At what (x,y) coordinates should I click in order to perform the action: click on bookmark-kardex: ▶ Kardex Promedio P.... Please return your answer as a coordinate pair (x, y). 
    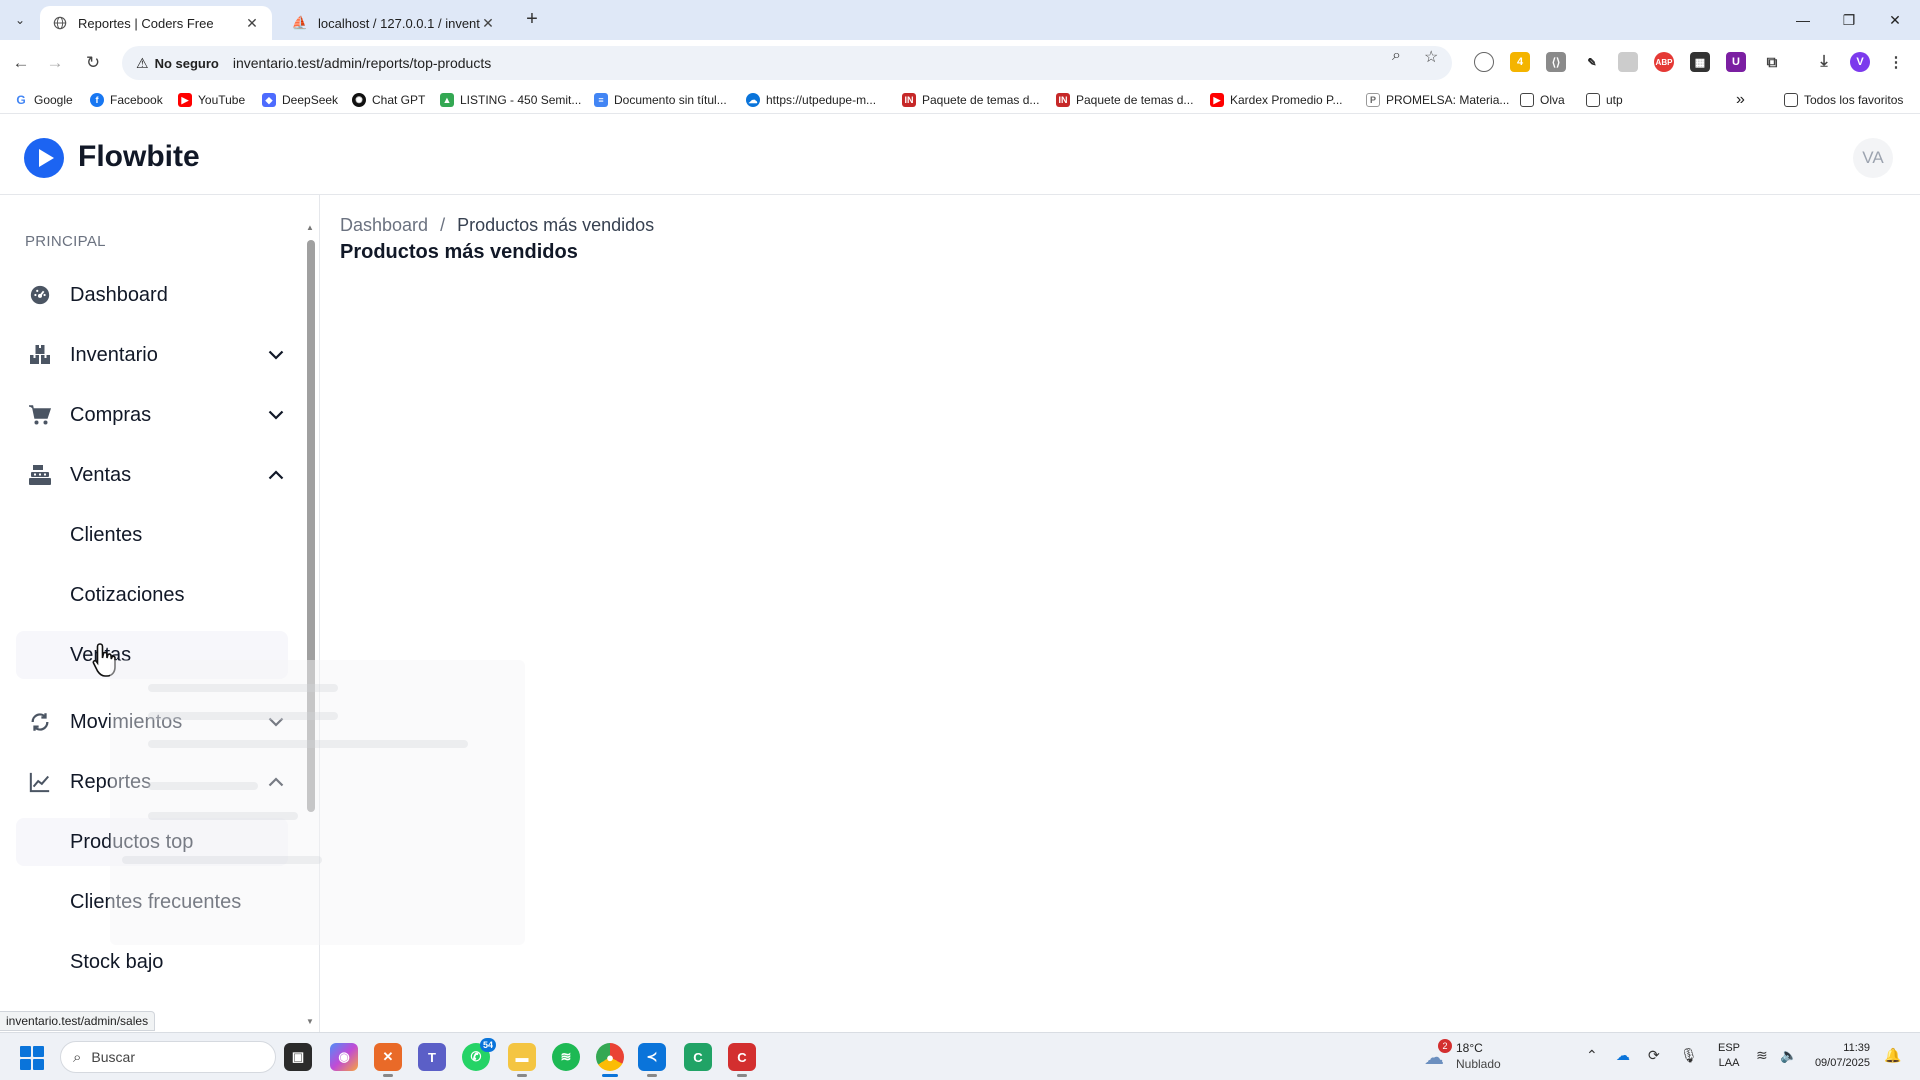
    Looking at the image, I should click on (1276, 100).